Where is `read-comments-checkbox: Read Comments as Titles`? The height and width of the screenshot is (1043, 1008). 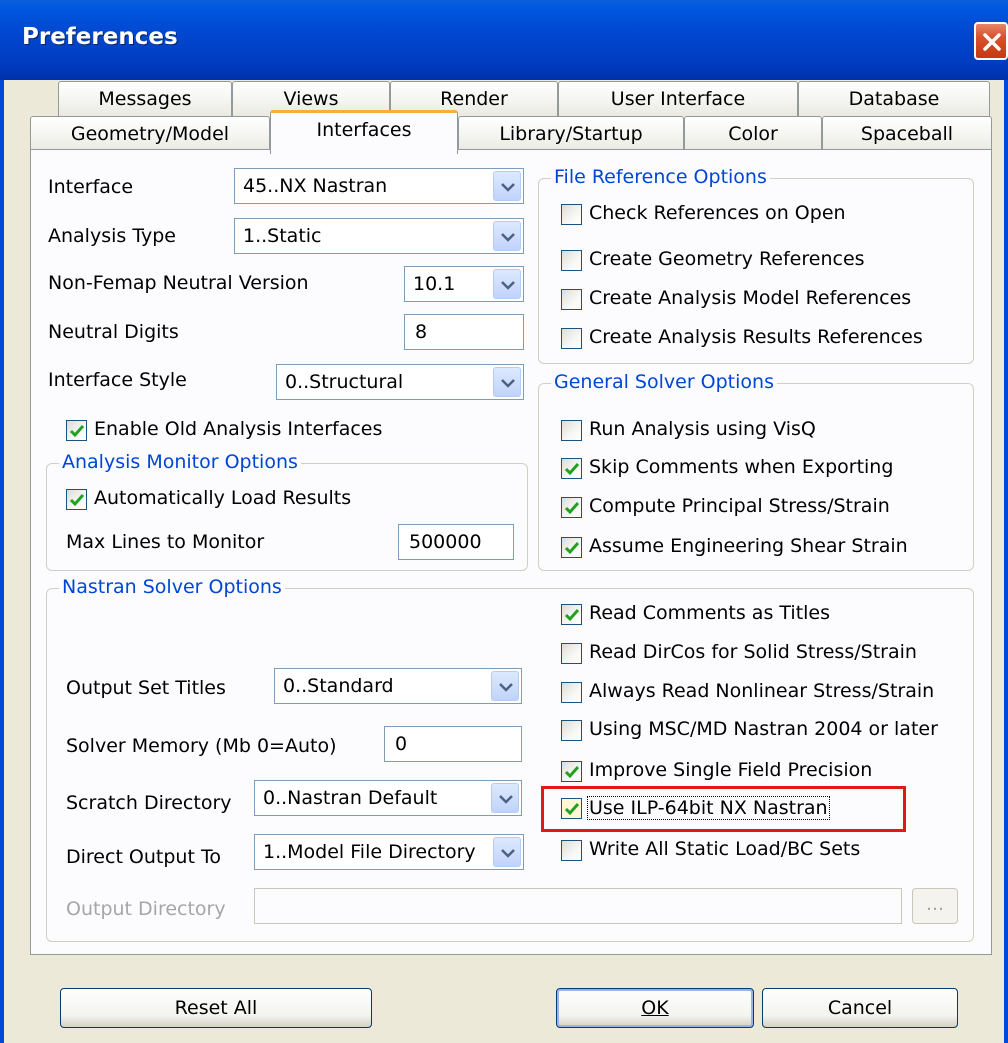 read-comments-checkbox: Read Comments as Titles is located at coordinates (761, 615).